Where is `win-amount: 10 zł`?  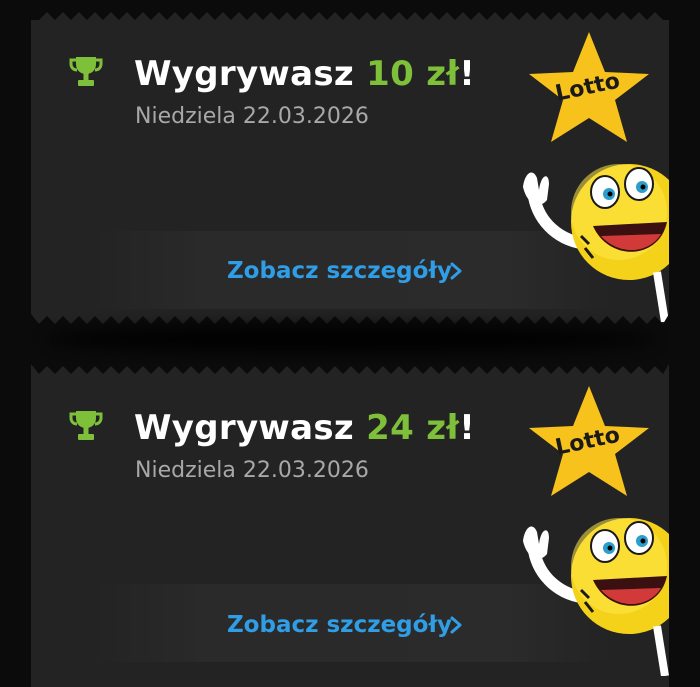
win-amount: 10 zł is located at coordinates (413, 74).